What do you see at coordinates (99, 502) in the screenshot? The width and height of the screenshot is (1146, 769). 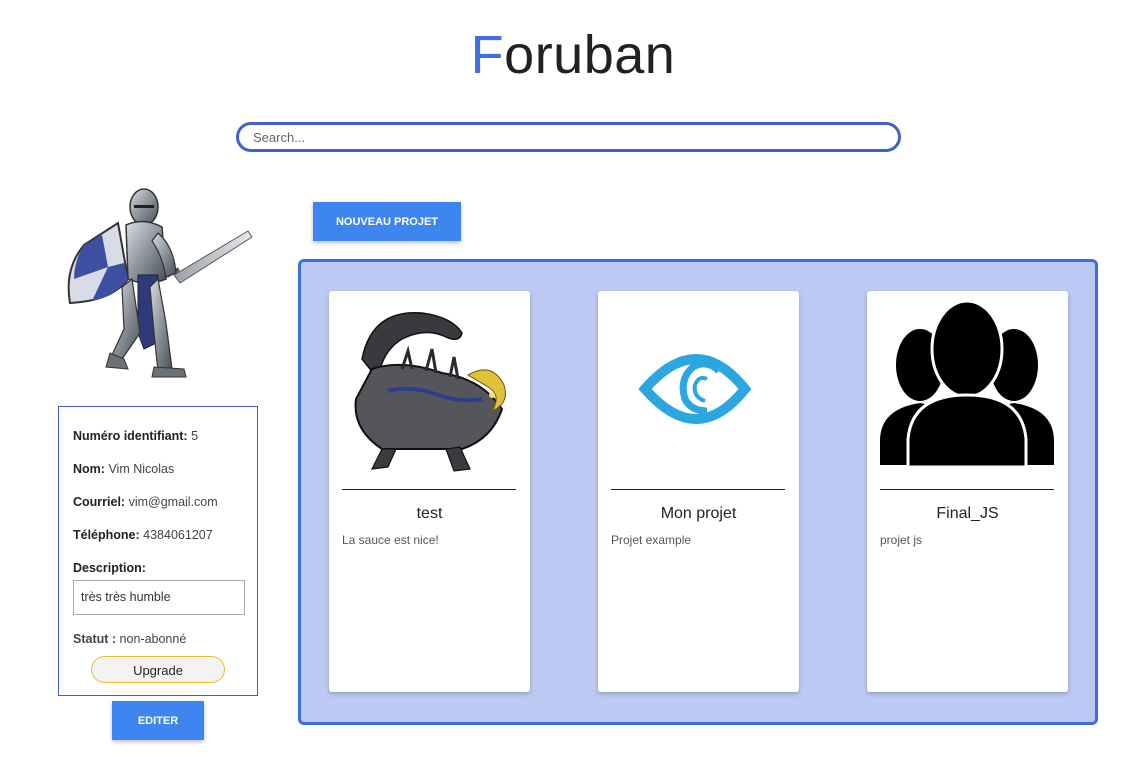 I see `profile-email-label: Courriel:` at bounding box center [99, 502].